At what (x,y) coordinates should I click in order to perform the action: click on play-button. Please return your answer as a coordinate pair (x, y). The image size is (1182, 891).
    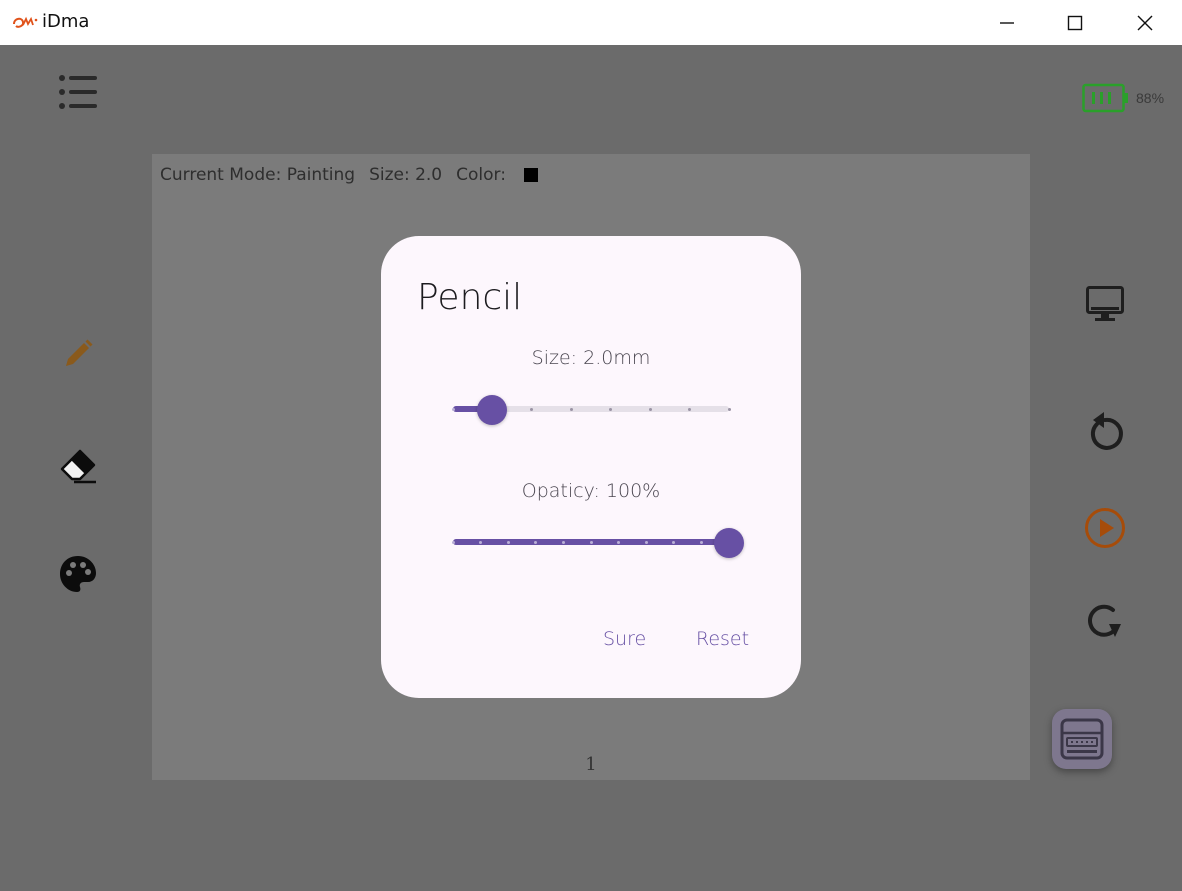
    Looking at the image, I should click on (1105, 528).